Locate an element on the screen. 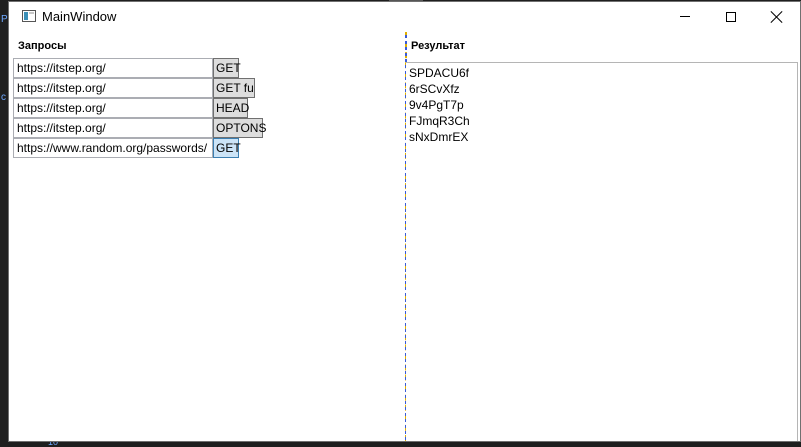 The width and height of the screenshot is (801, 447). background-glyph-2: c is located at coordinates (3, 97).